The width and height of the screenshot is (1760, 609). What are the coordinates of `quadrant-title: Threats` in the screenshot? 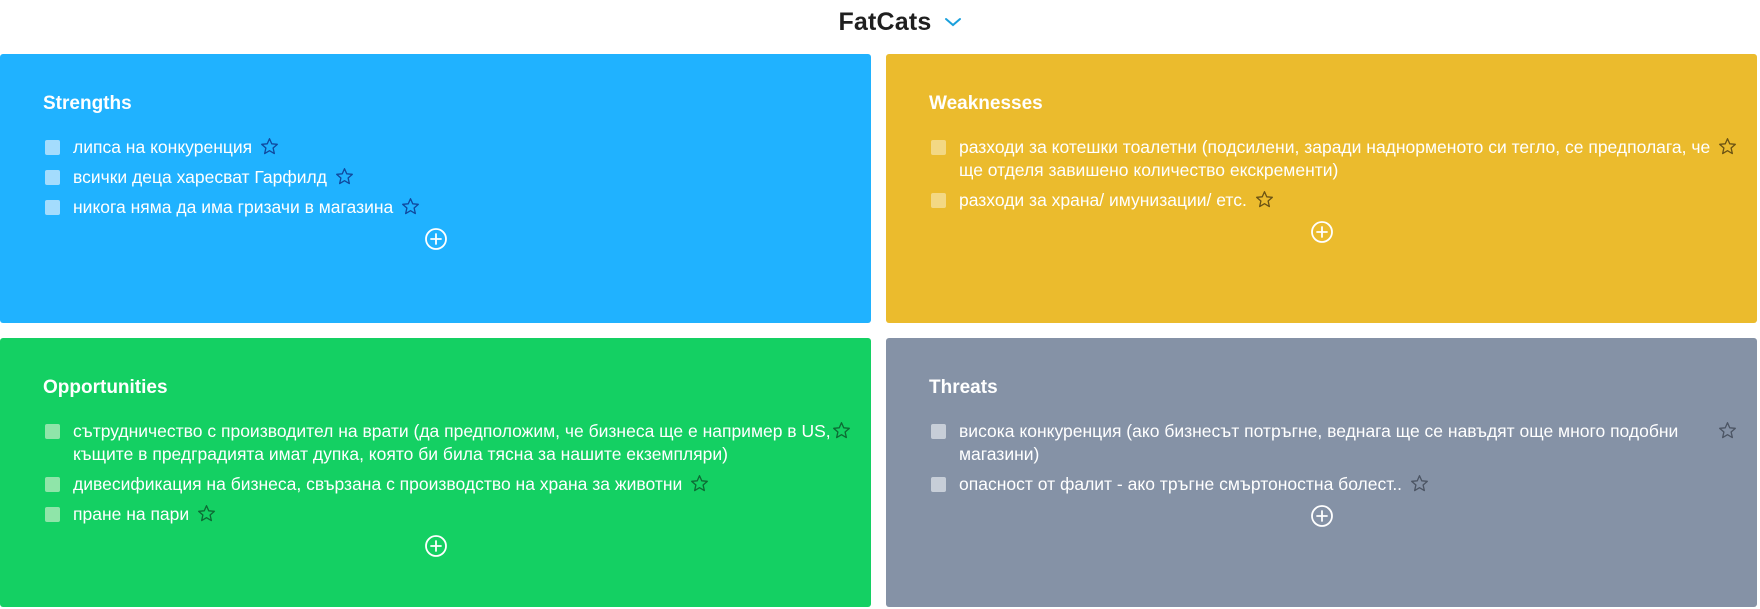 It's located at (963, 387).